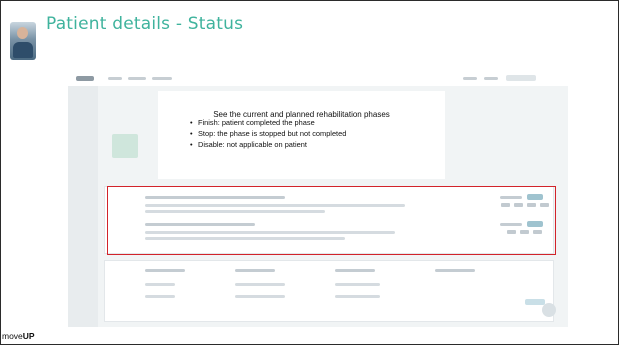 This screenshot has width=619, height=345. Describe the element at coordinates (318, 79) in the screenshot. I see `app-top-bar` at that location.